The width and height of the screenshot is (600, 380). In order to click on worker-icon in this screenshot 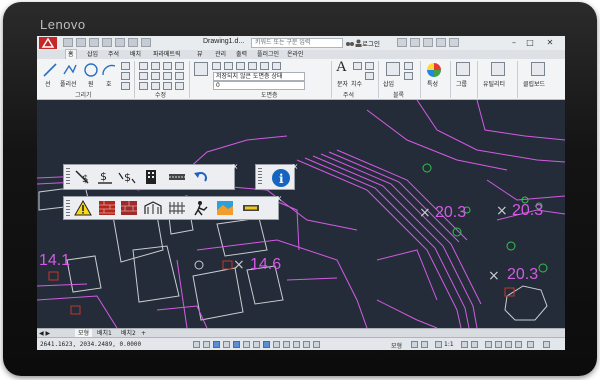, I will do `click(201, 208)`.